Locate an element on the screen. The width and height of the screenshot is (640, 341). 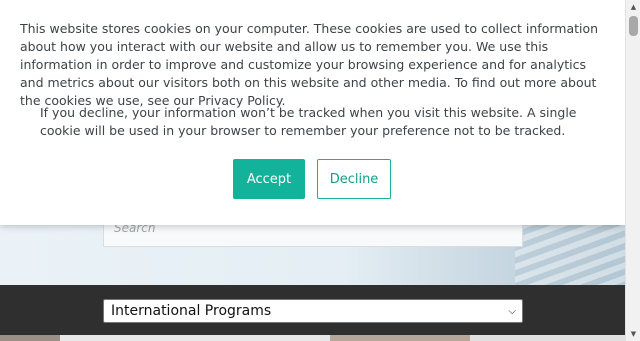
scrollbar-thumb is located at coordinates (633, 26).